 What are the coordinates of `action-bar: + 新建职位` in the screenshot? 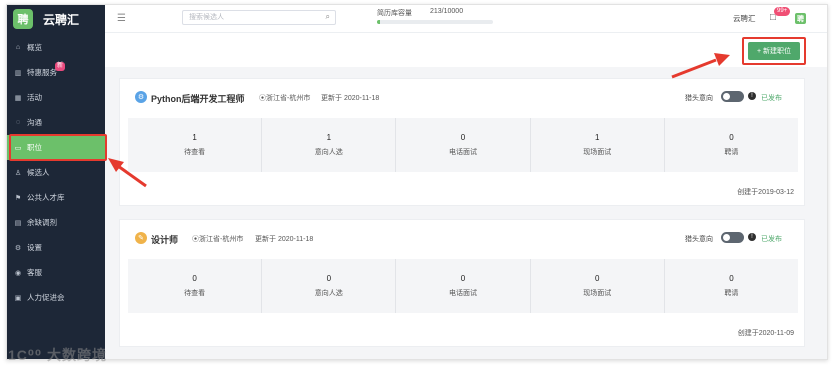 It's located at (466, 50).